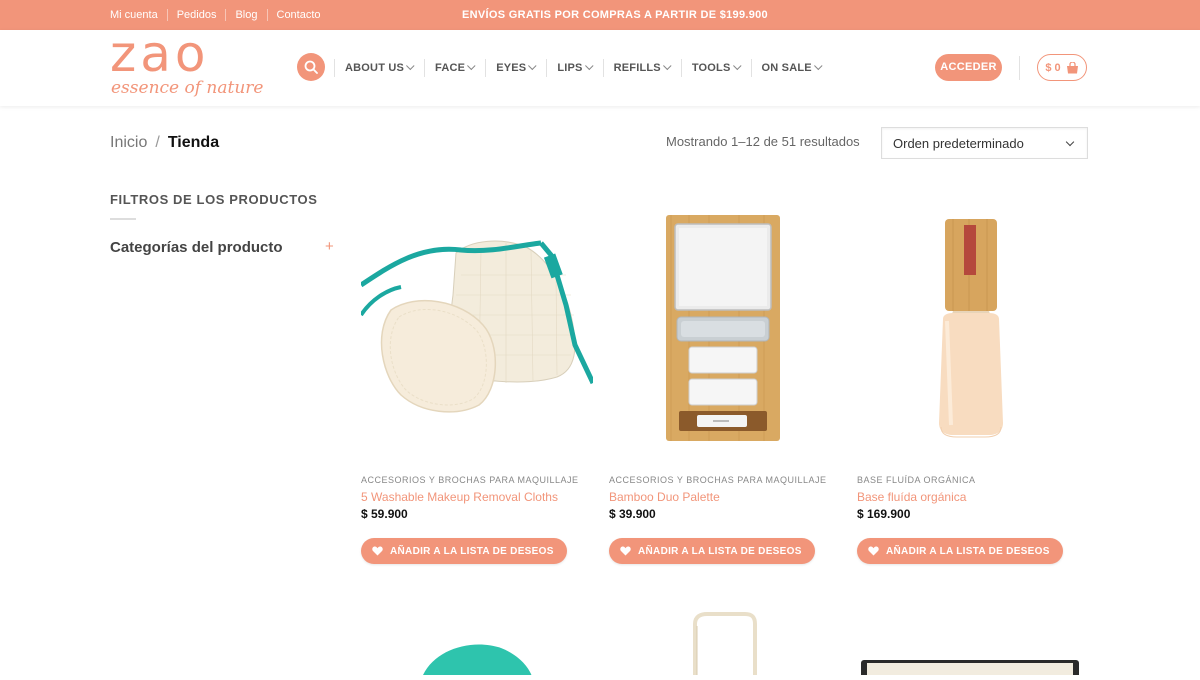 The height and width of the screenshot is (680, 1200). I want to click on search-icon, so click(311, 67).